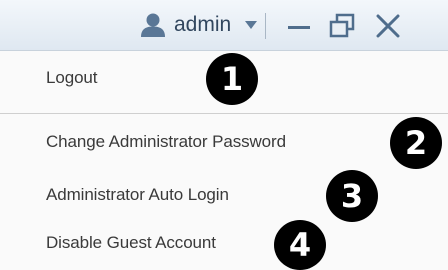 This screenshot has width=448, height=270. What do you see at coordinates (224, 113) in the screenshot?
I see `menu-divider` at bounding box center [224, 113].